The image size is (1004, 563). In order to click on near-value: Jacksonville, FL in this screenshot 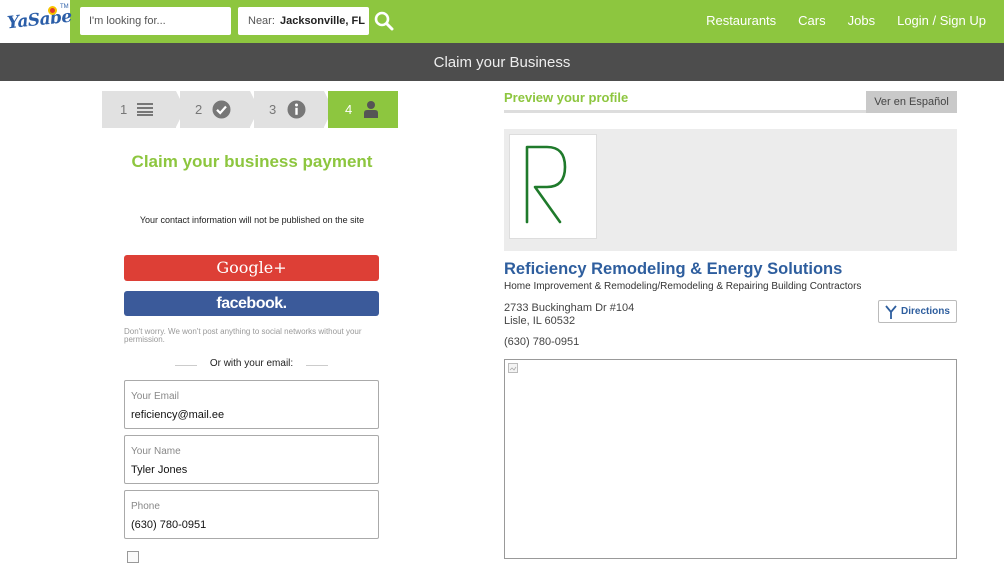, I will do `click(322, 21)`.